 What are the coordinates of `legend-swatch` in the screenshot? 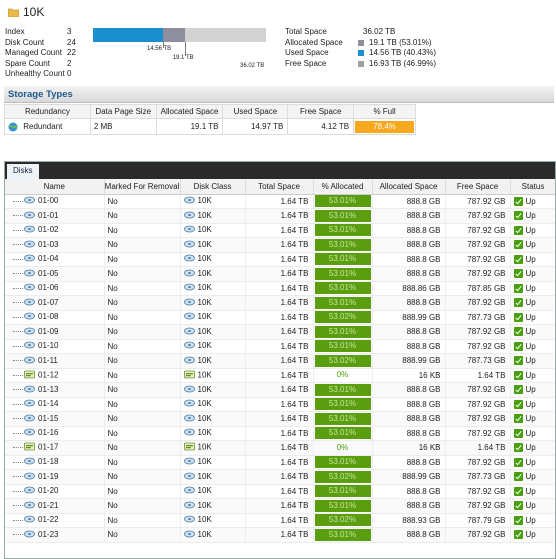 It's located at (361, 63).